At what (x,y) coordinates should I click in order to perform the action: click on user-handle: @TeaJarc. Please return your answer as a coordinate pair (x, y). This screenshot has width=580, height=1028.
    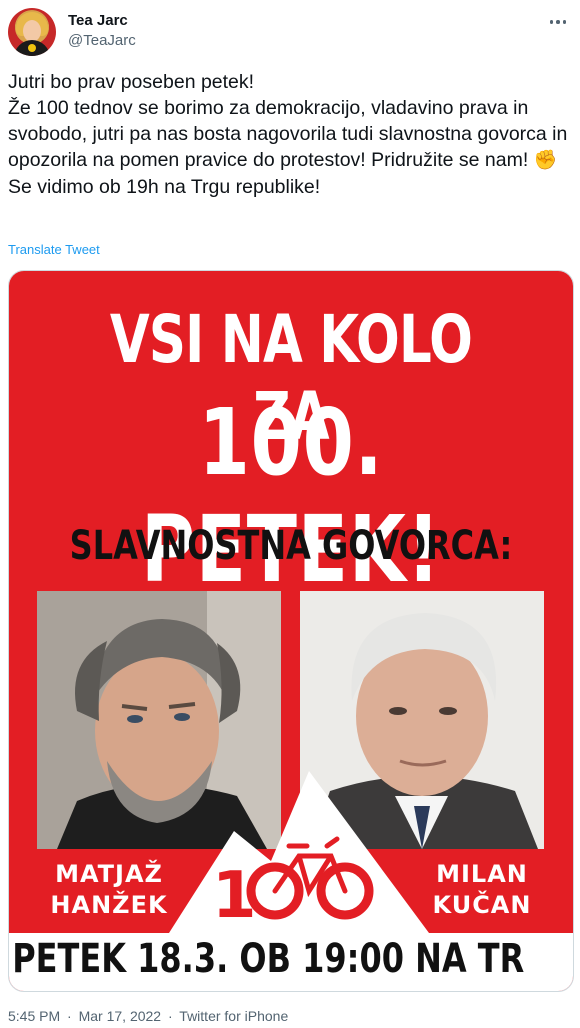
    Looking at the image, I should click on (102, 41).